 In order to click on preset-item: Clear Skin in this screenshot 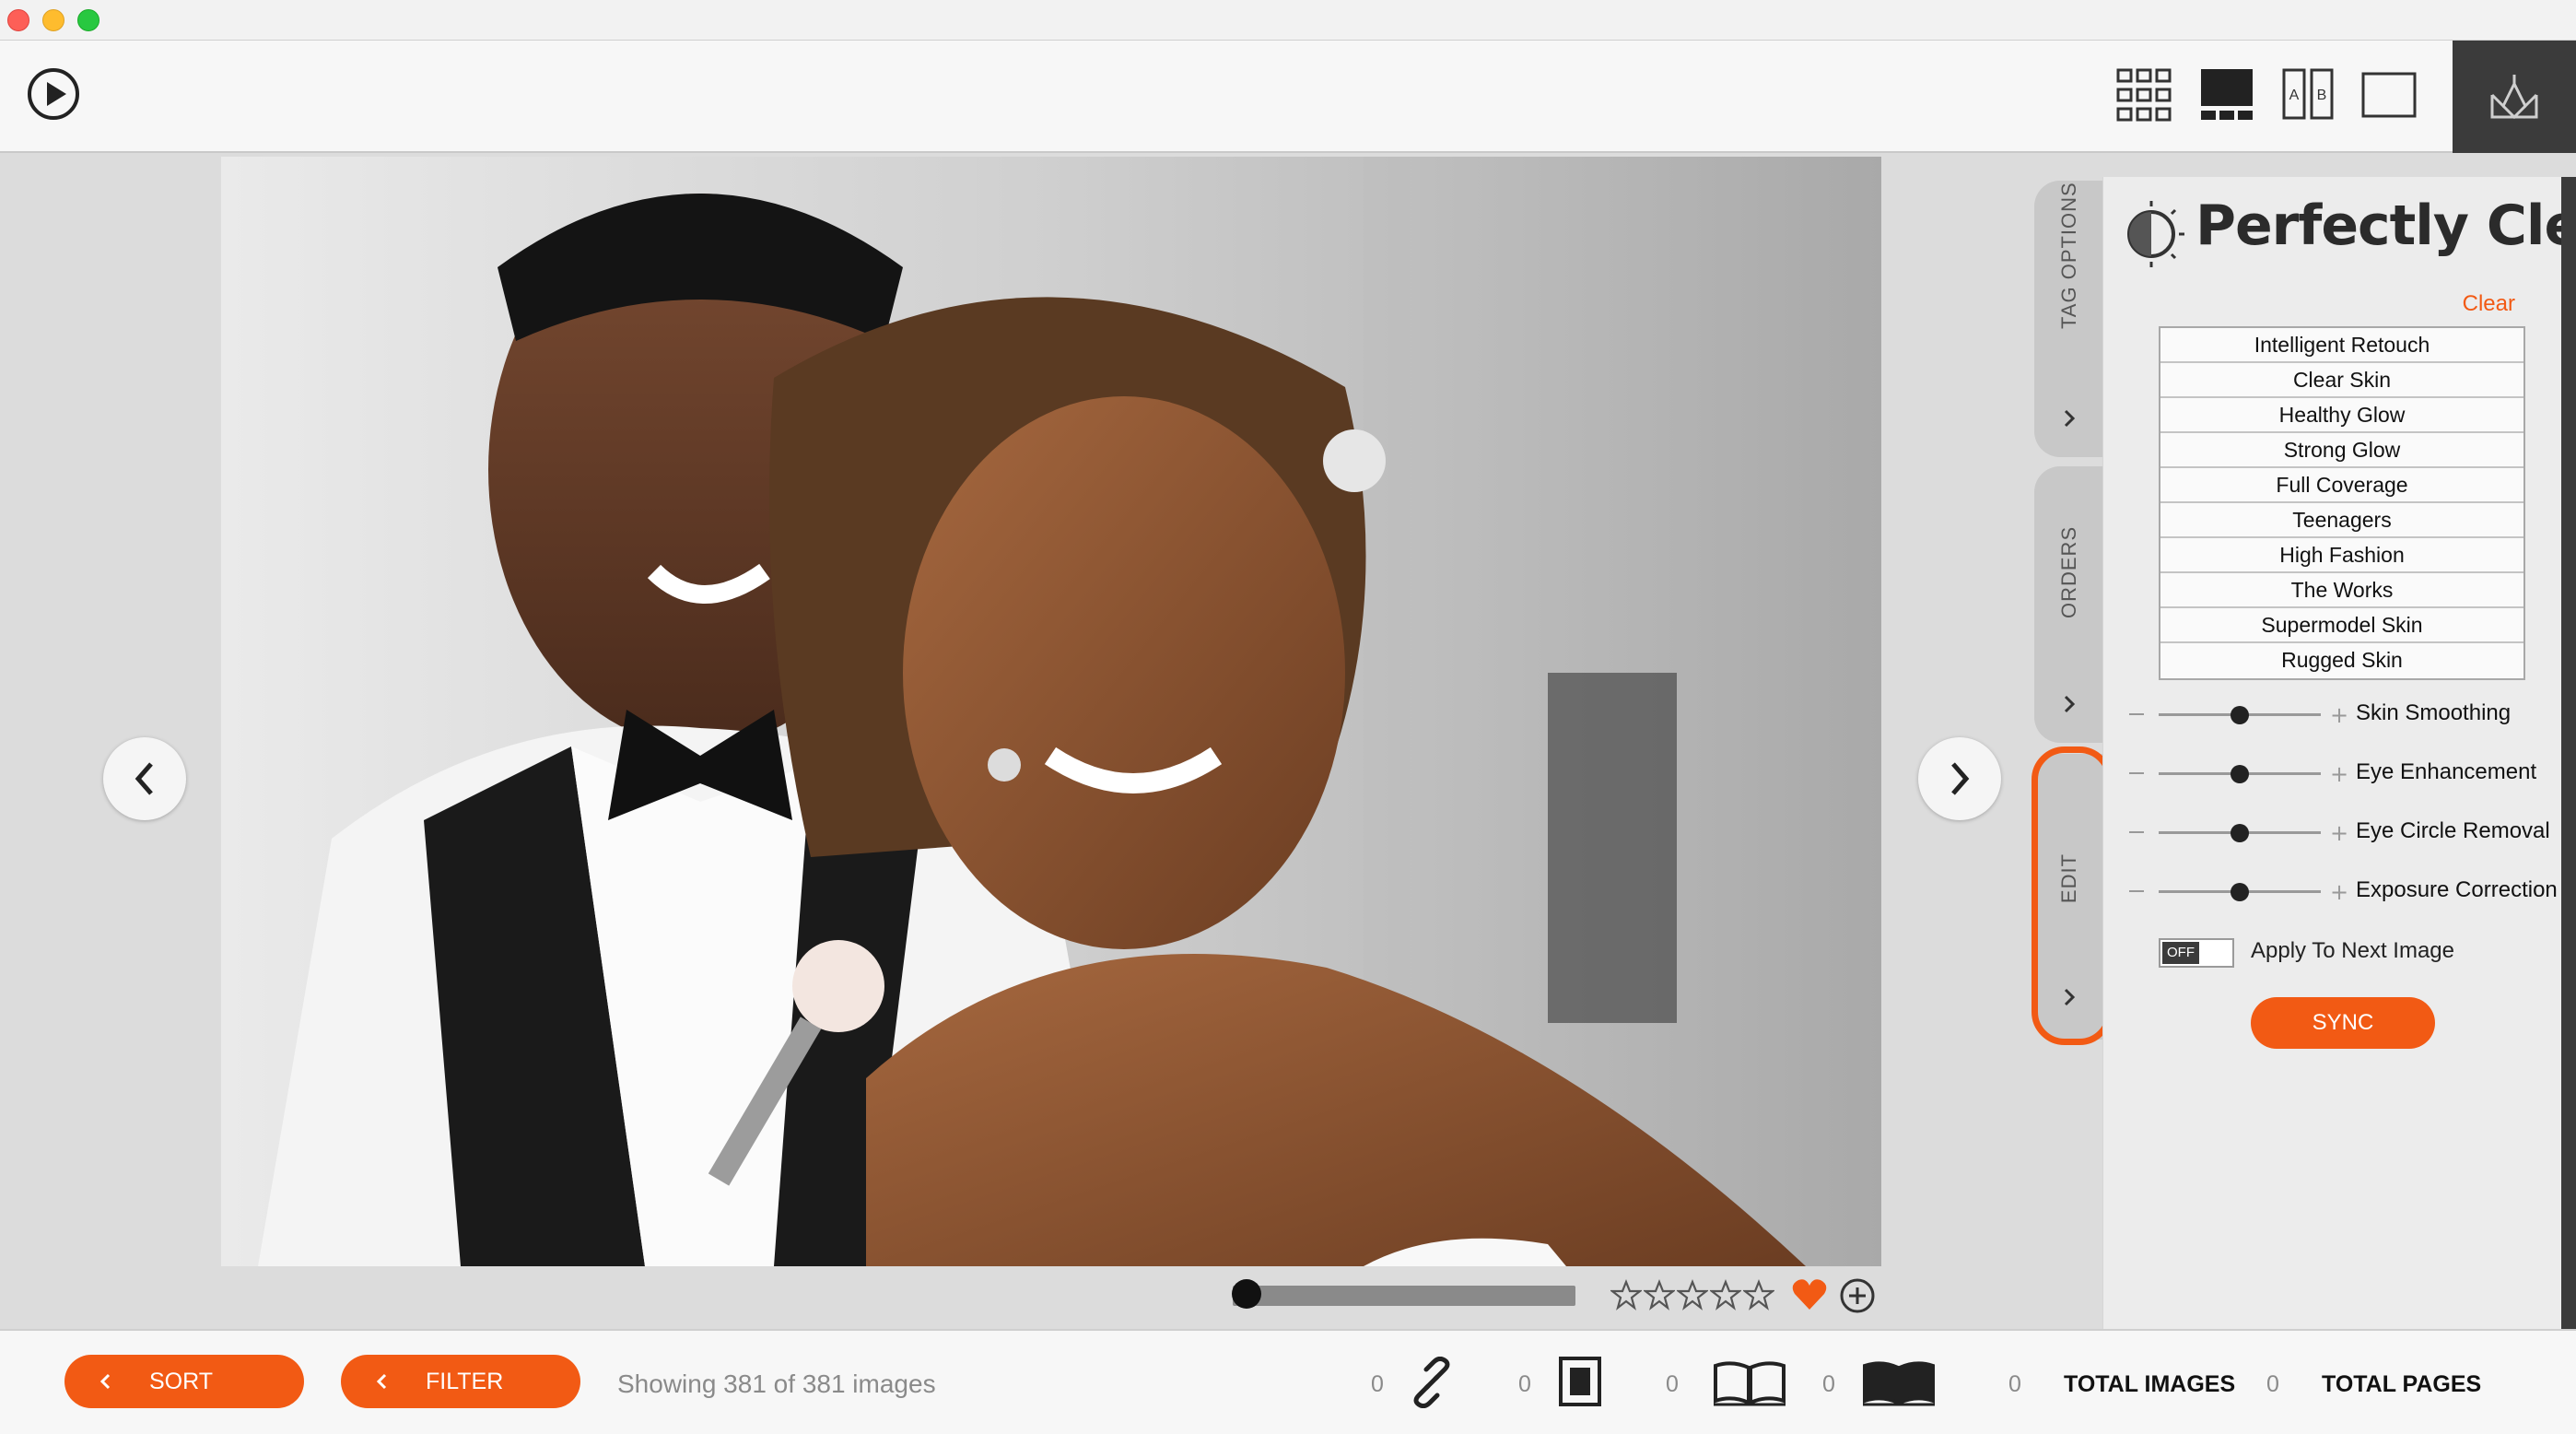, I will do `click(2341, 380)`.